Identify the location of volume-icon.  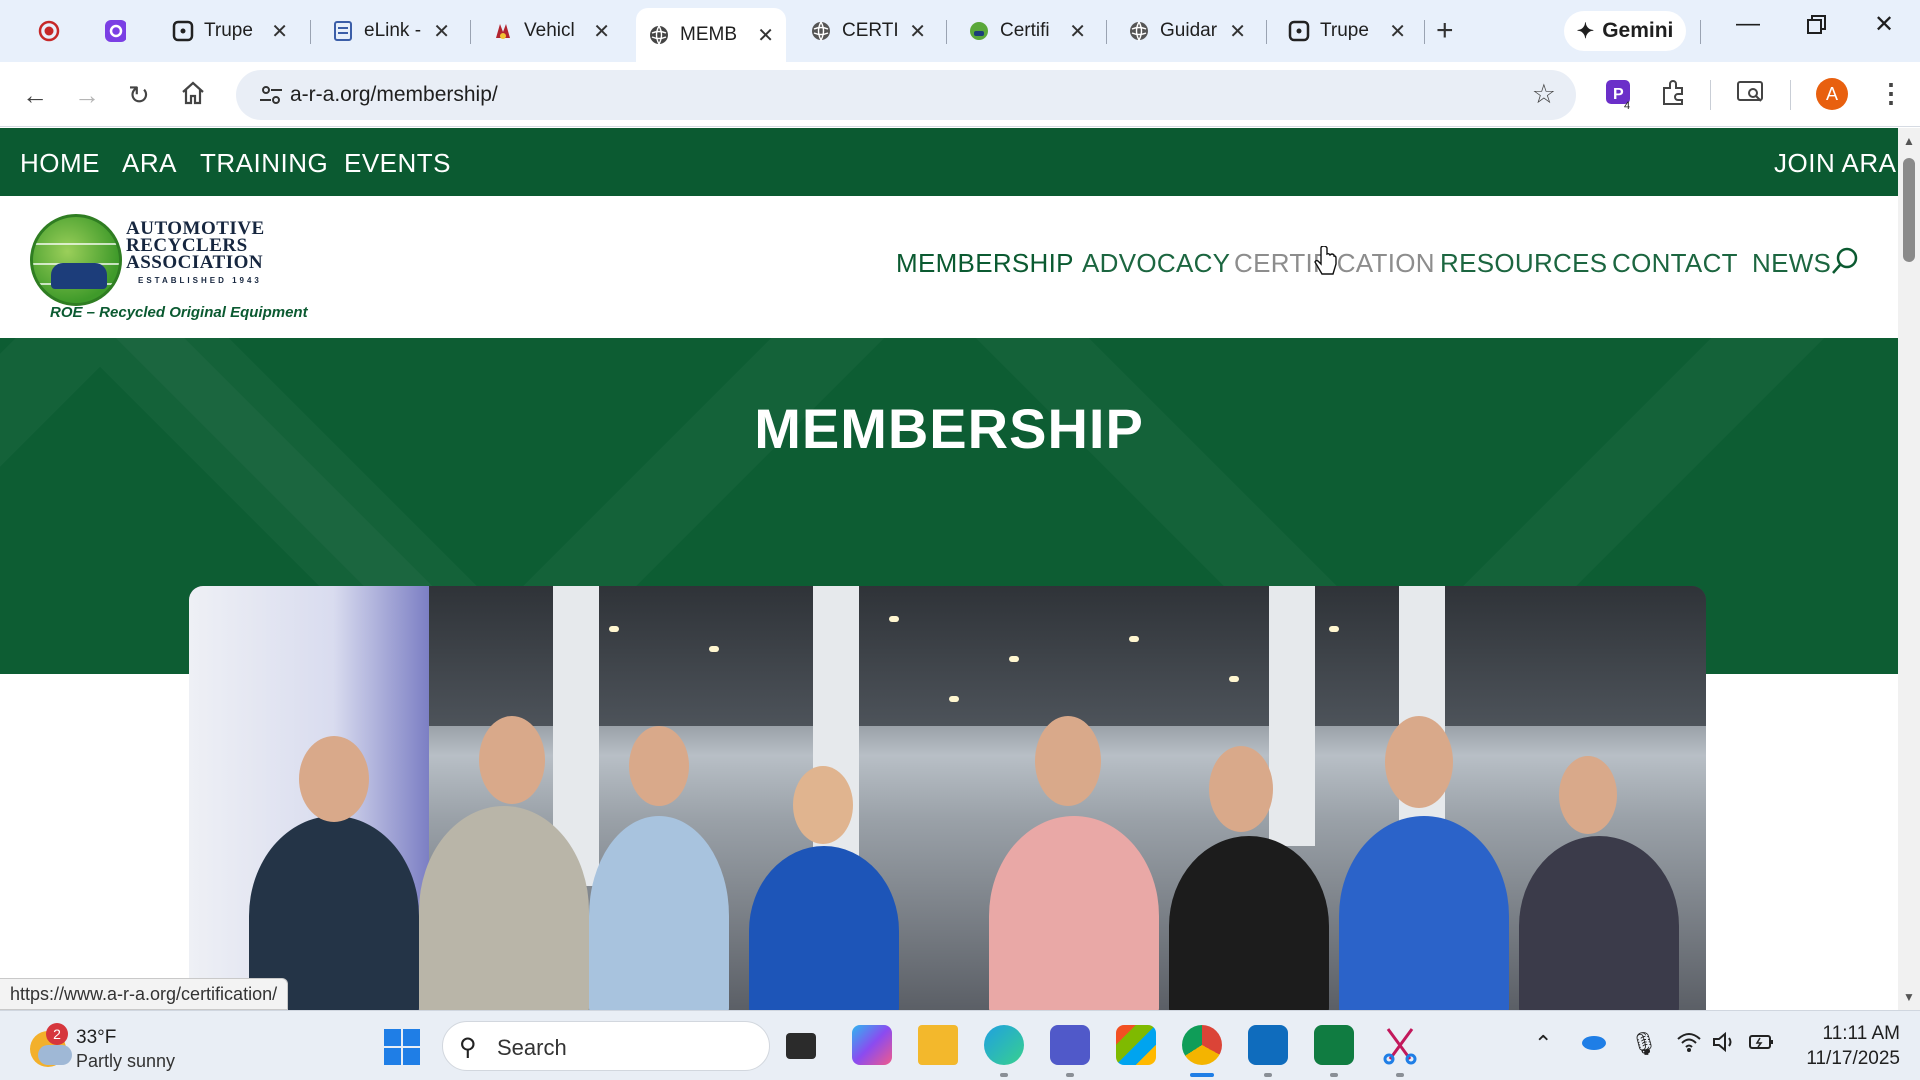
(1725, 1045).